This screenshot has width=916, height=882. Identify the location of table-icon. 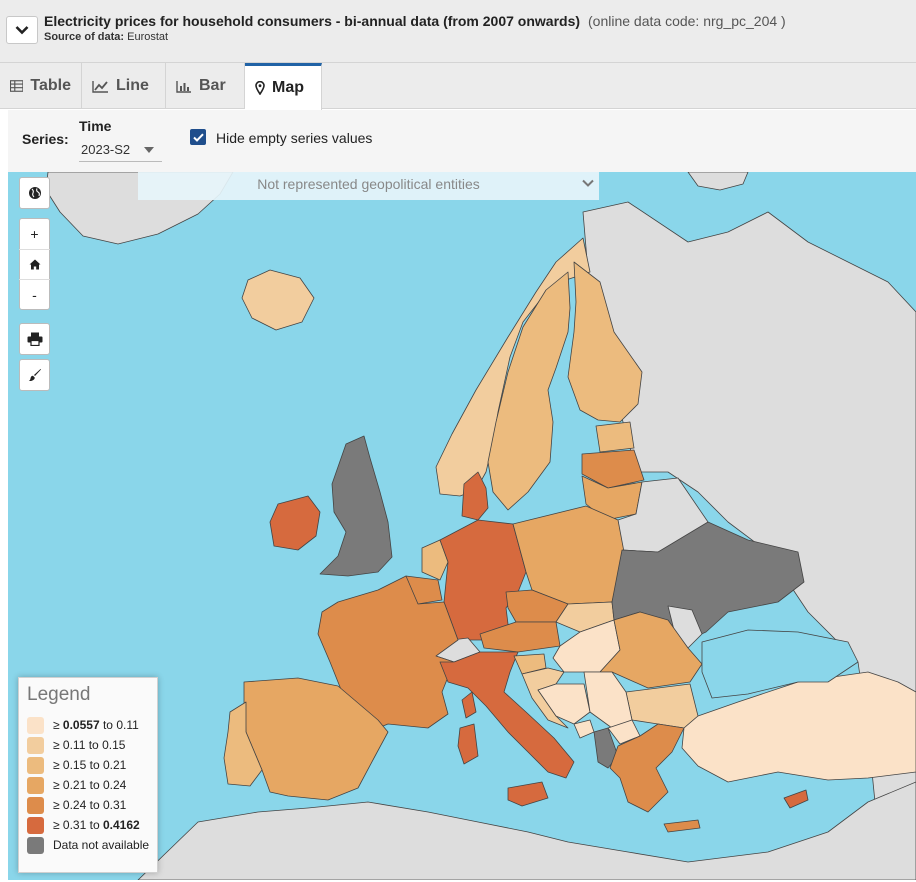
(17, 86).